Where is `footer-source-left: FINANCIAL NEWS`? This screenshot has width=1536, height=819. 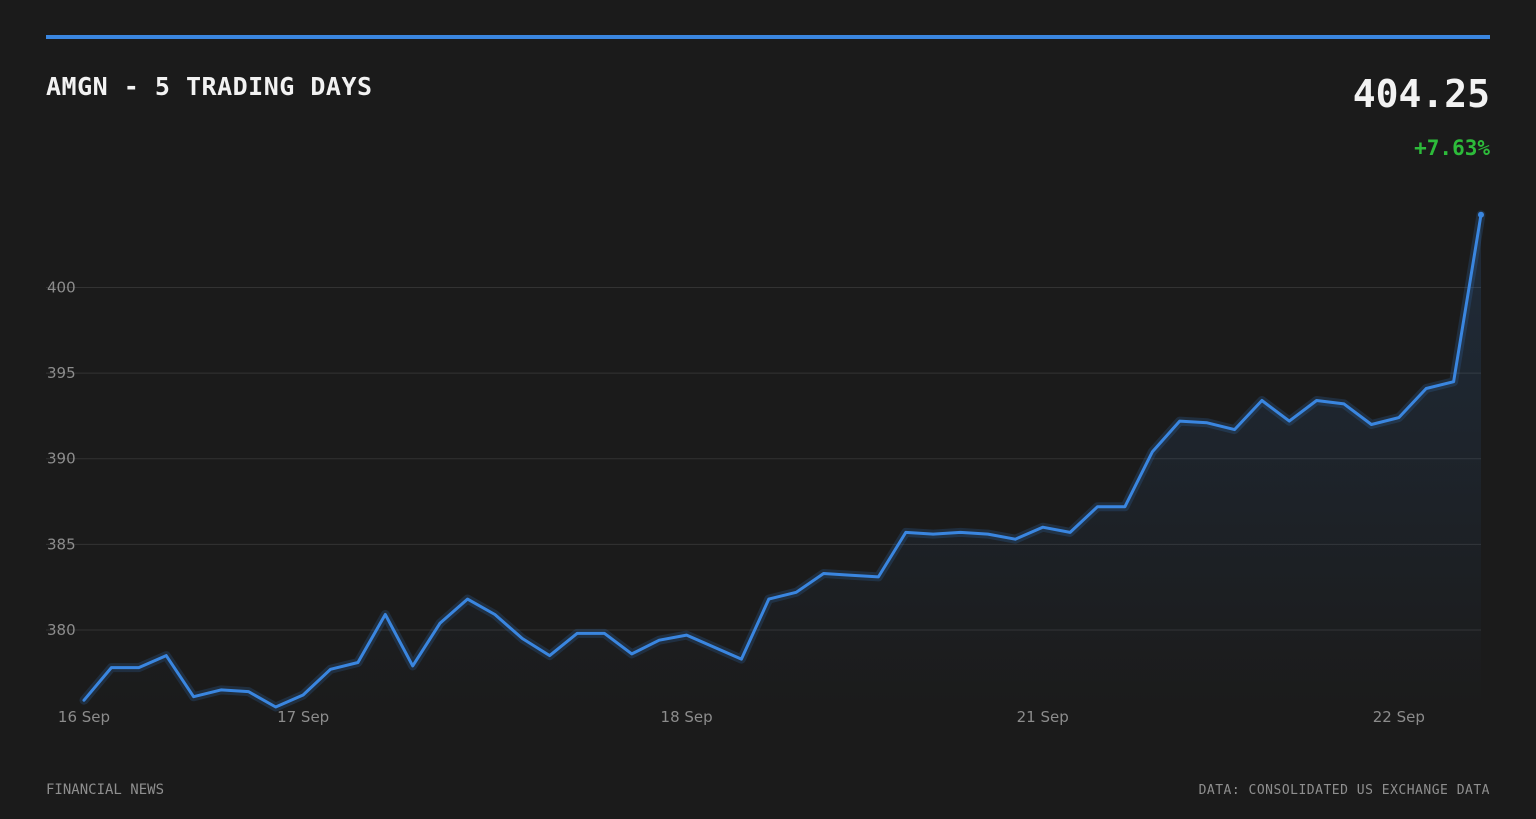
footer-source-left: FINANCIAL NEWS is located at coordinates (105, 790).